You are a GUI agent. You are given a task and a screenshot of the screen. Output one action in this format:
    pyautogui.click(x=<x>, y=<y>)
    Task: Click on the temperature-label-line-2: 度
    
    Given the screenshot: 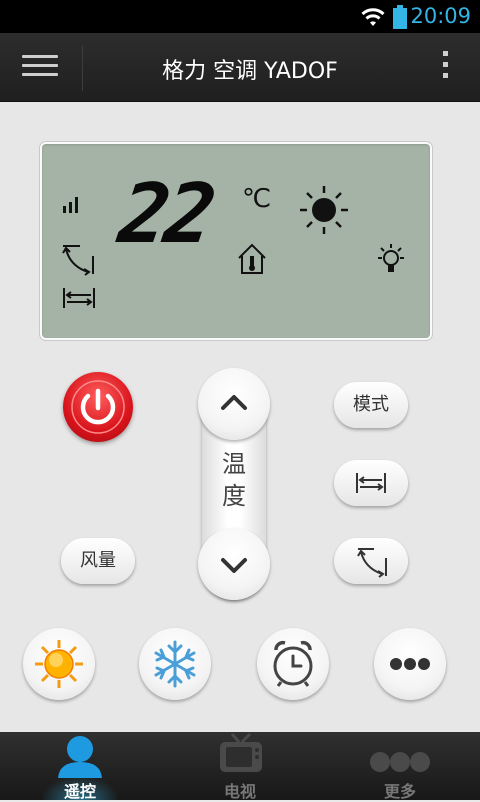 What is the action you would take?
    pyautogui.click(x=234, y=496)
    